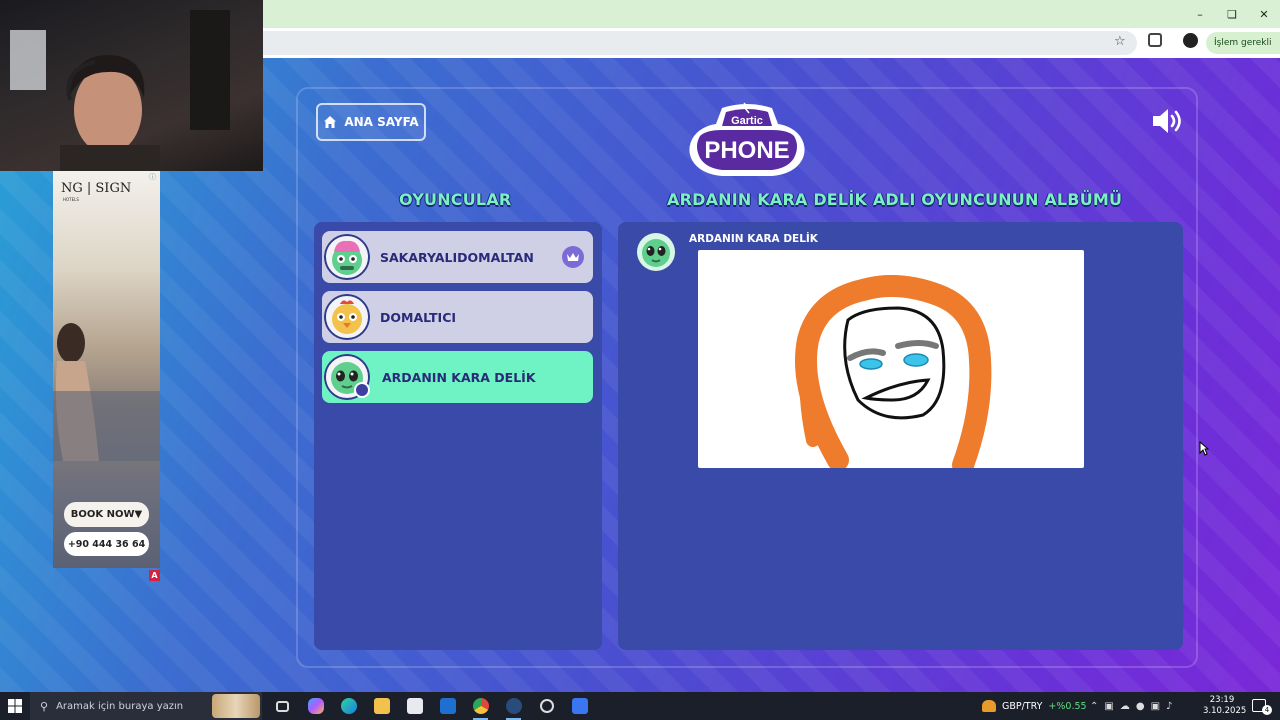 This screenshot has height=720, width=1280. I want to click on address-bar, so click(699, 43).